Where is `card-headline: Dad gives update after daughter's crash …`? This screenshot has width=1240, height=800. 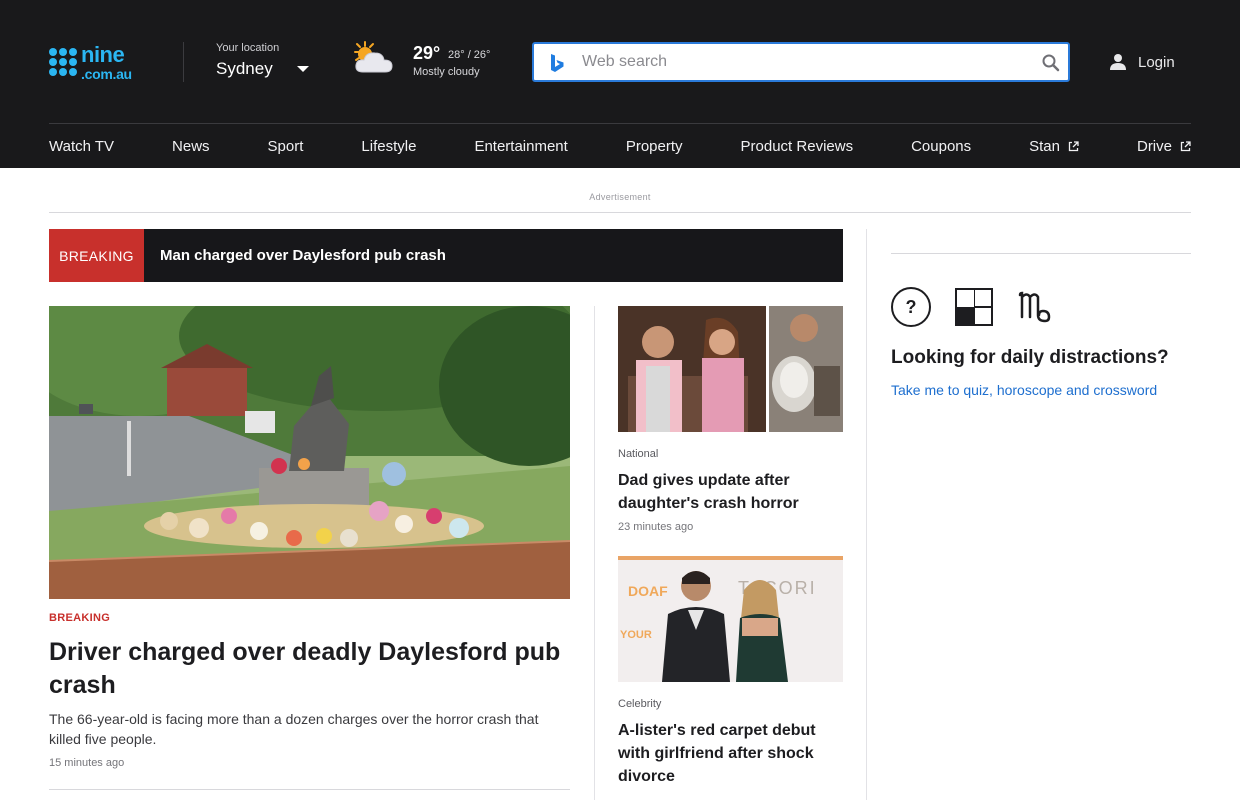
card-headline: Dad gives update after daughter's crash … is located at coordinates (730, 492).